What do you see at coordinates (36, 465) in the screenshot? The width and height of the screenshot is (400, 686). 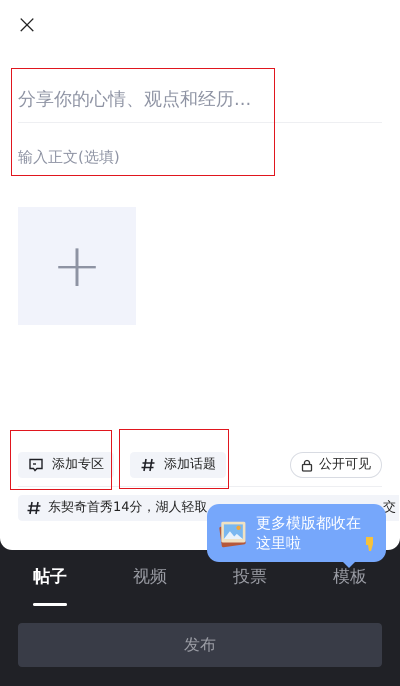 I see `chat-bubble-icon` at bounding box center [36, 465].